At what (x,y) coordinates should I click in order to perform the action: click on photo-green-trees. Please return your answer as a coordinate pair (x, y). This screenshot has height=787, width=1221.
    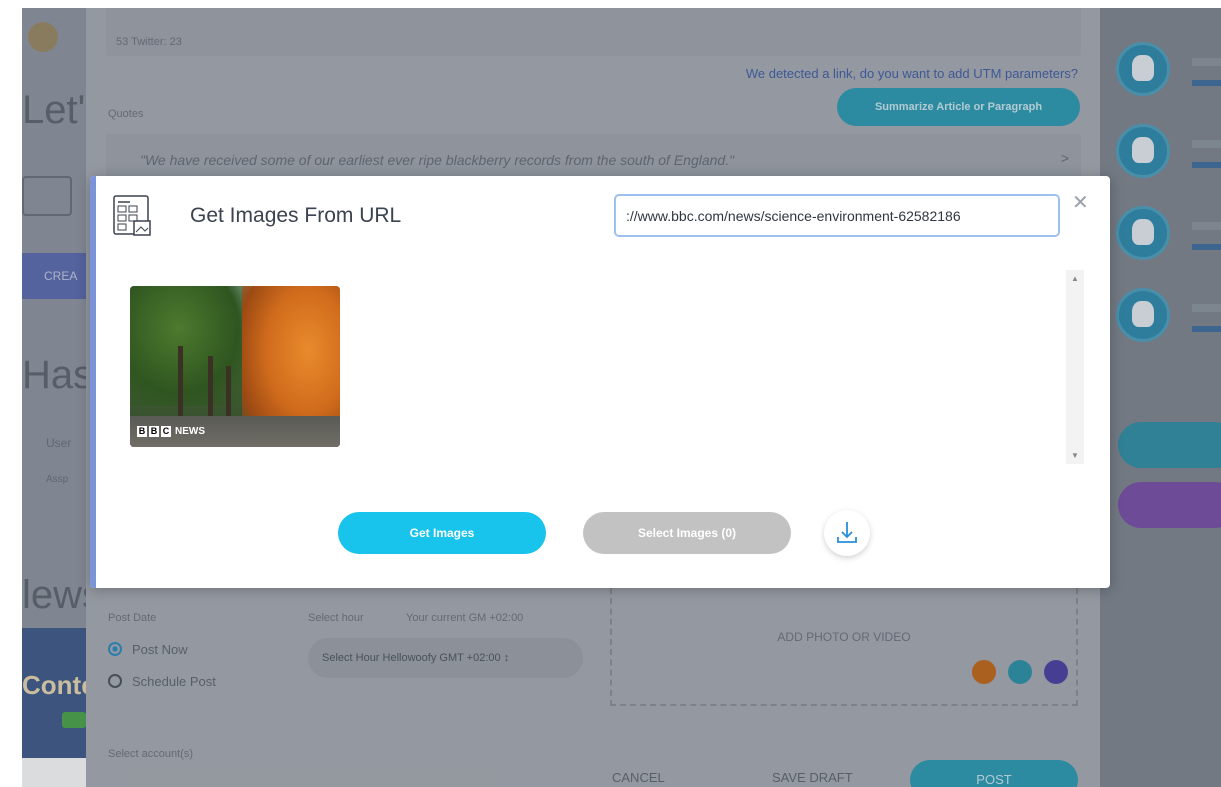
    Looking at the image, I should click on (190, 346).